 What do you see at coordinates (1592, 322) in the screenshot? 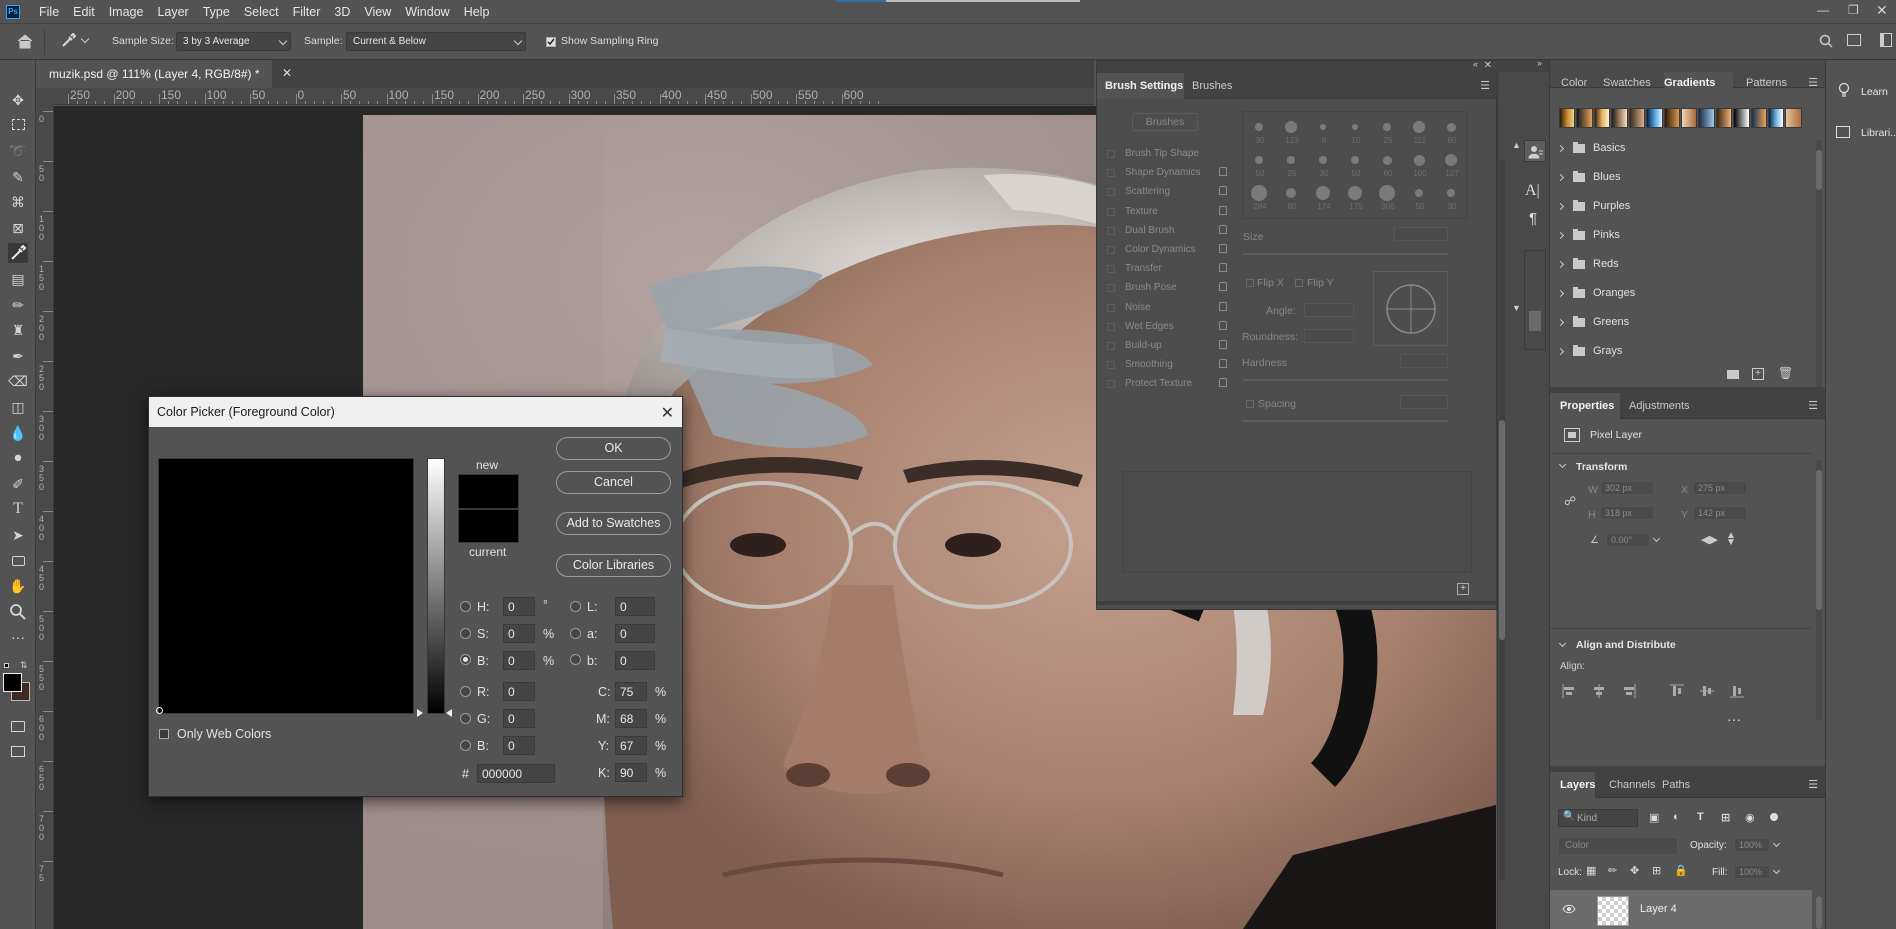
I see `gradient-group-greens: Greens` at bounding box center [1592, 322].